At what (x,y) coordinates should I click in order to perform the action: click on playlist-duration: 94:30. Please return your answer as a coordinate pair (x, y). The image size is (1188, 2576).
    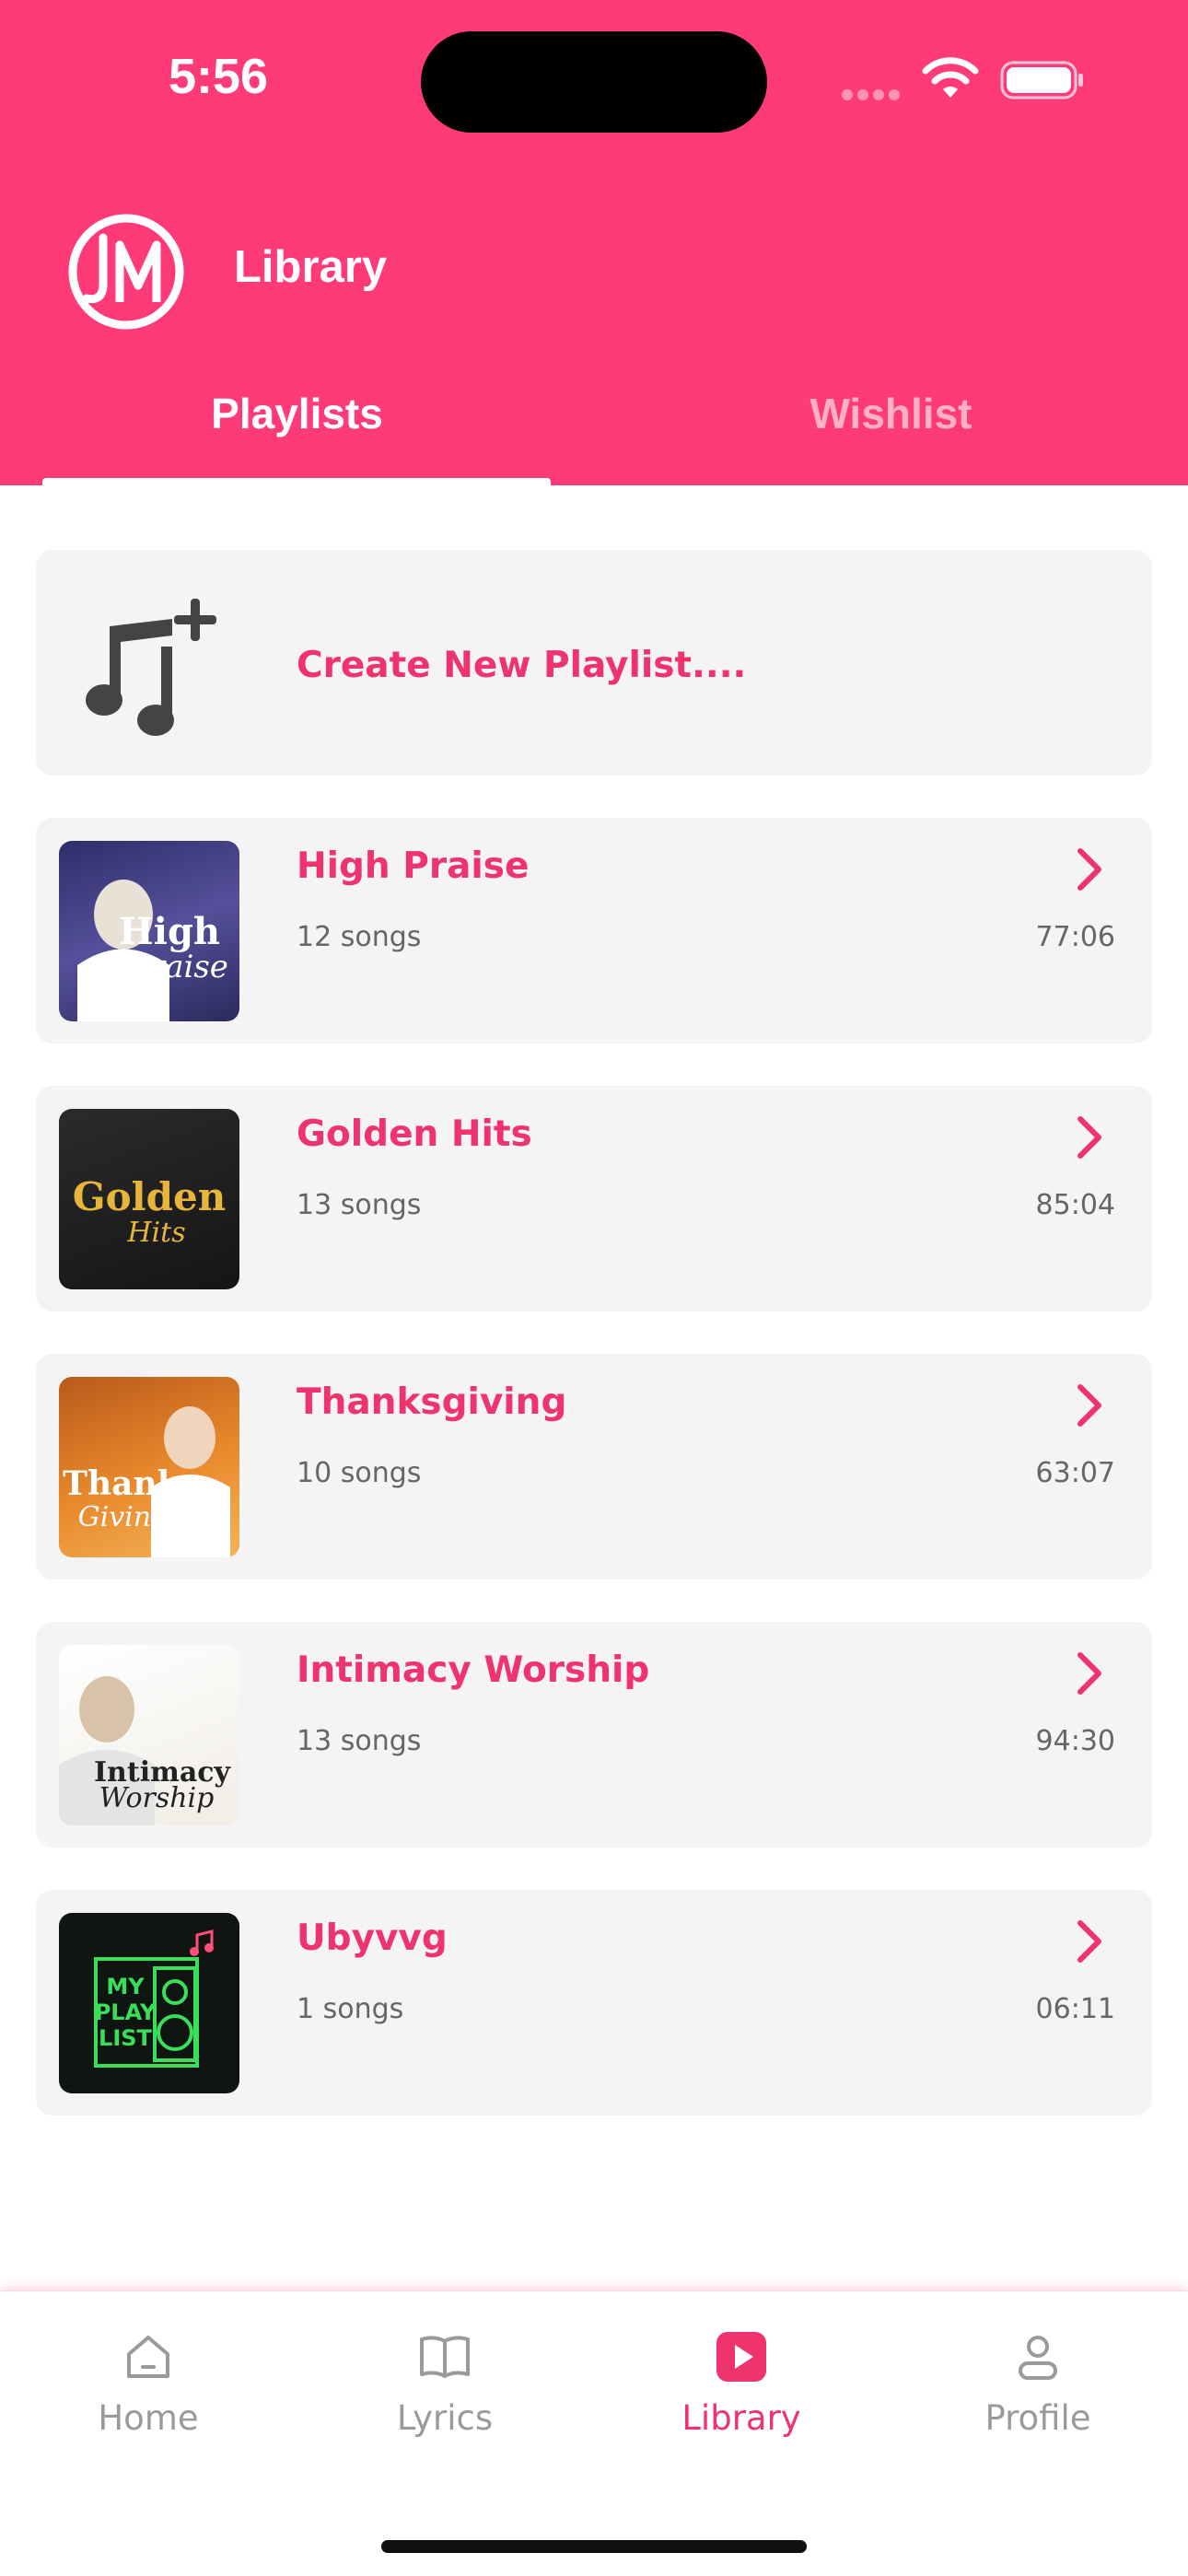
    Looking at the image, I should click on (1075, 1741).